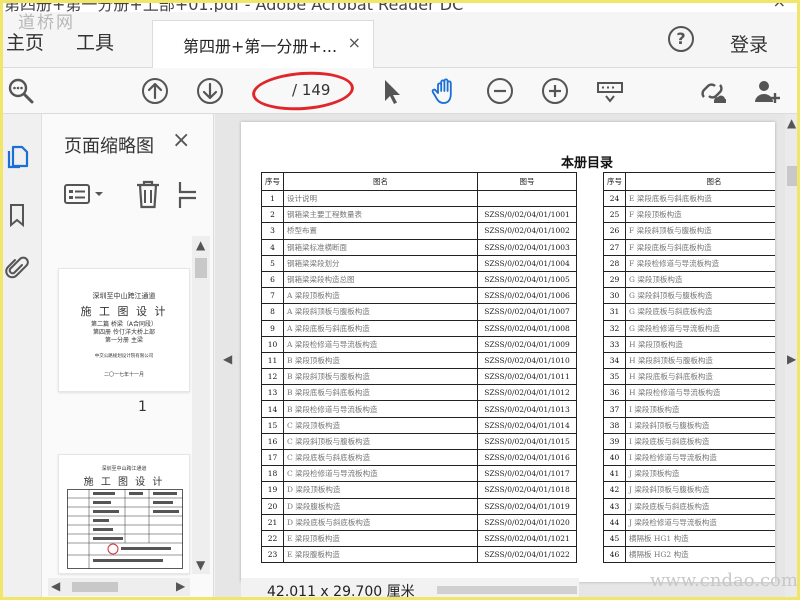  What do you see at coordinates (445, 91) in the screenshot?
I see `hand-tool-icon` at bounding box center [445, 91].